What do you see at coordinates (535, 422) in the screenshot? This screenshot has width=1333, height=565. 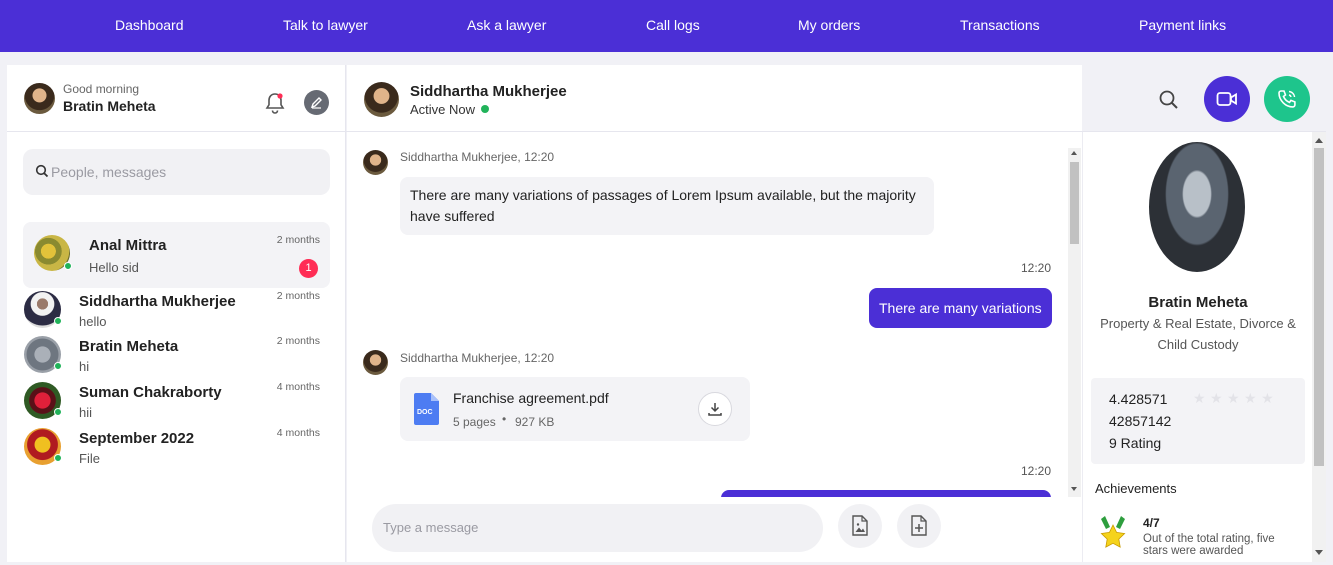 I see `file-size: 927 KB` at bounding box center [535, 422].